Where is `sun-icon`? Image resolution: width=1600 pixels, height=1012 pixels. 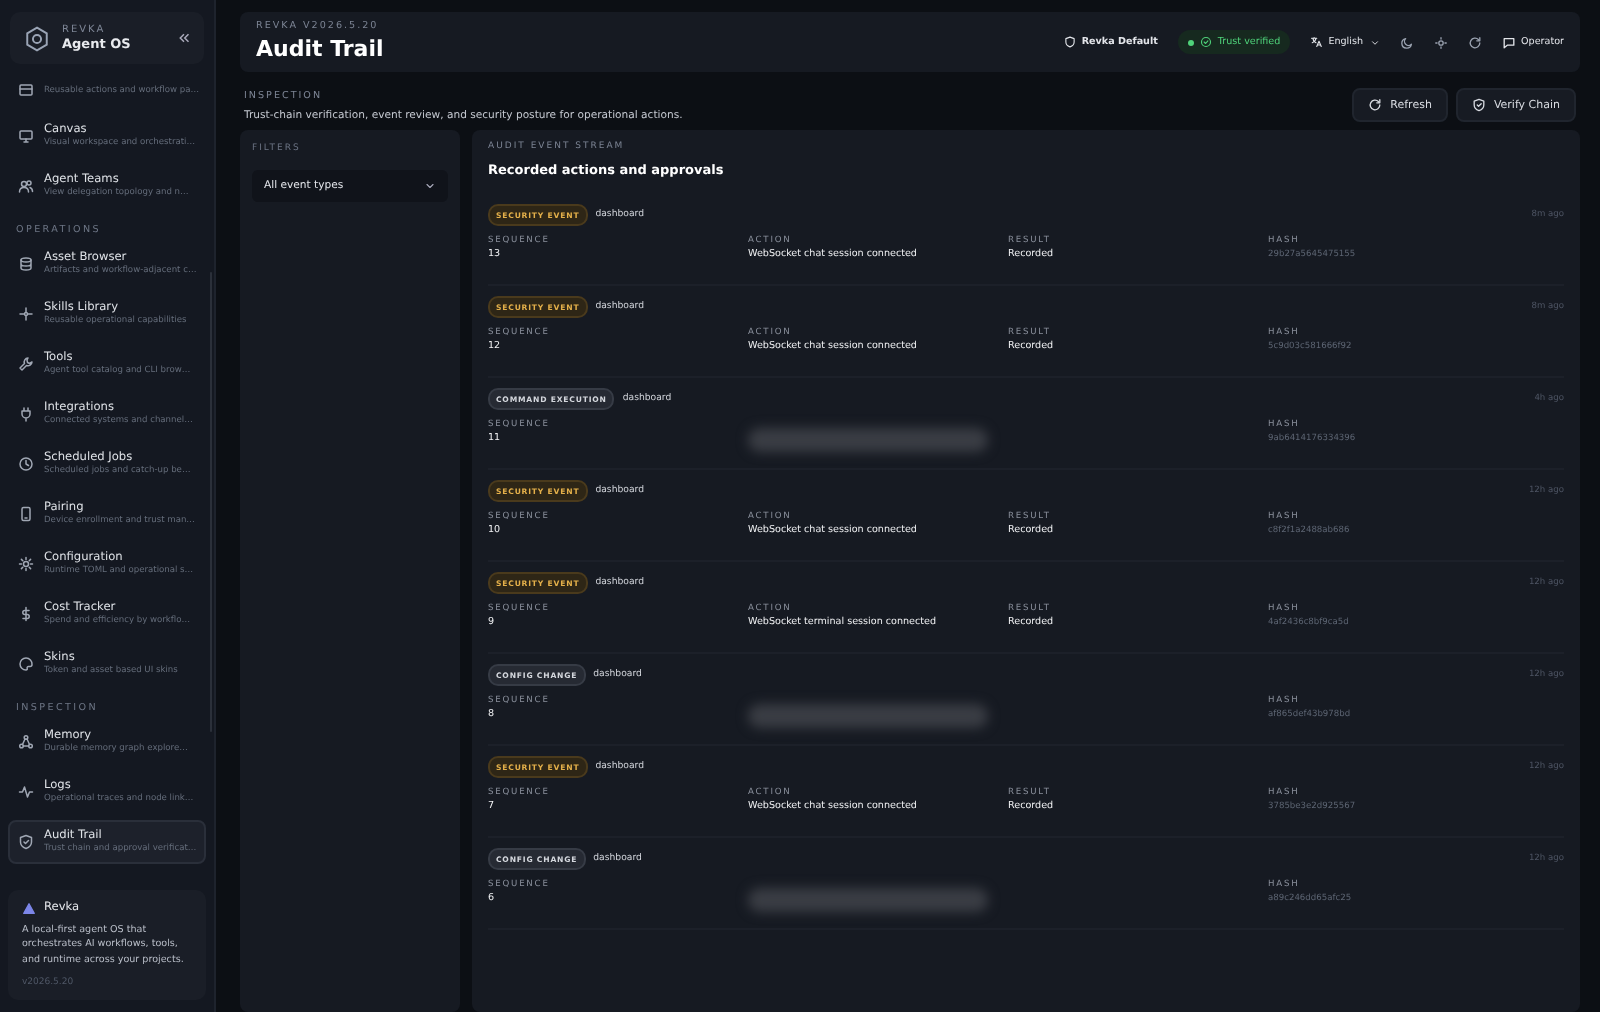
sun-icon is located at coordinates (1440, 42).